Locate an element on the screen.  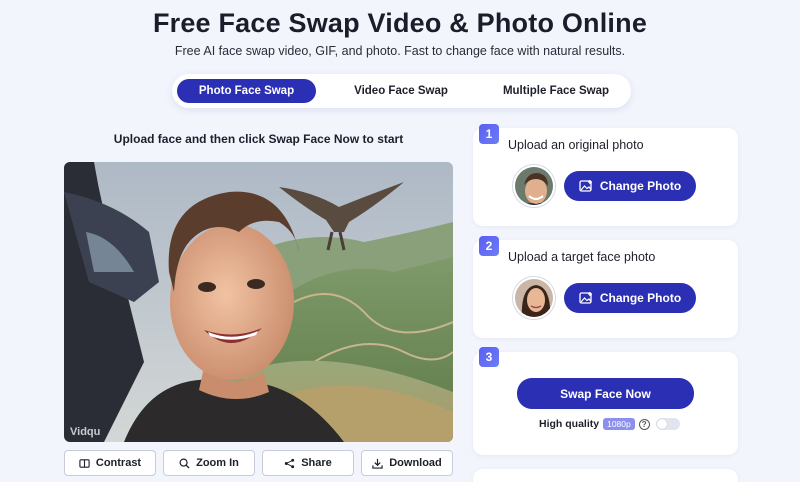
target-face-avatar is located at coordinates (534, 298).